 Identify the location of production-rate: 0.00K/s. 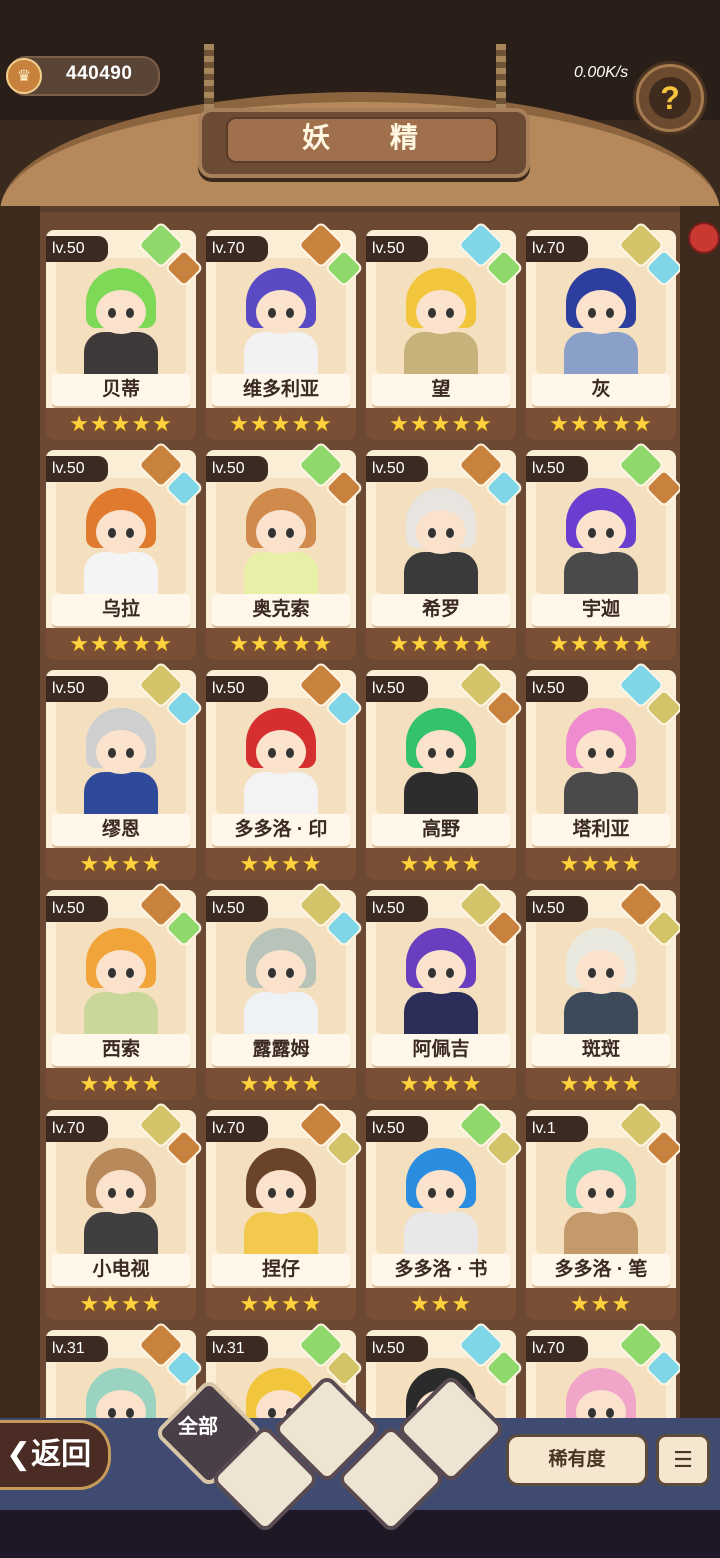
(601, 72).